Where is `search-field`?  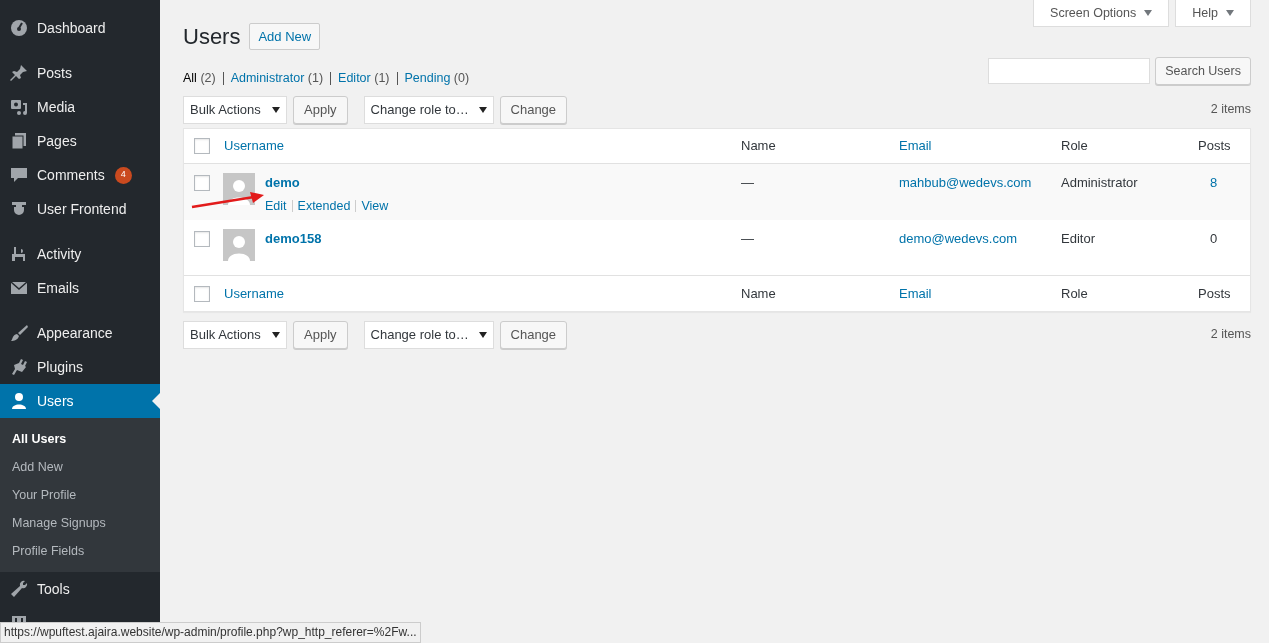
search-field is located at coordinates (1069, 71).